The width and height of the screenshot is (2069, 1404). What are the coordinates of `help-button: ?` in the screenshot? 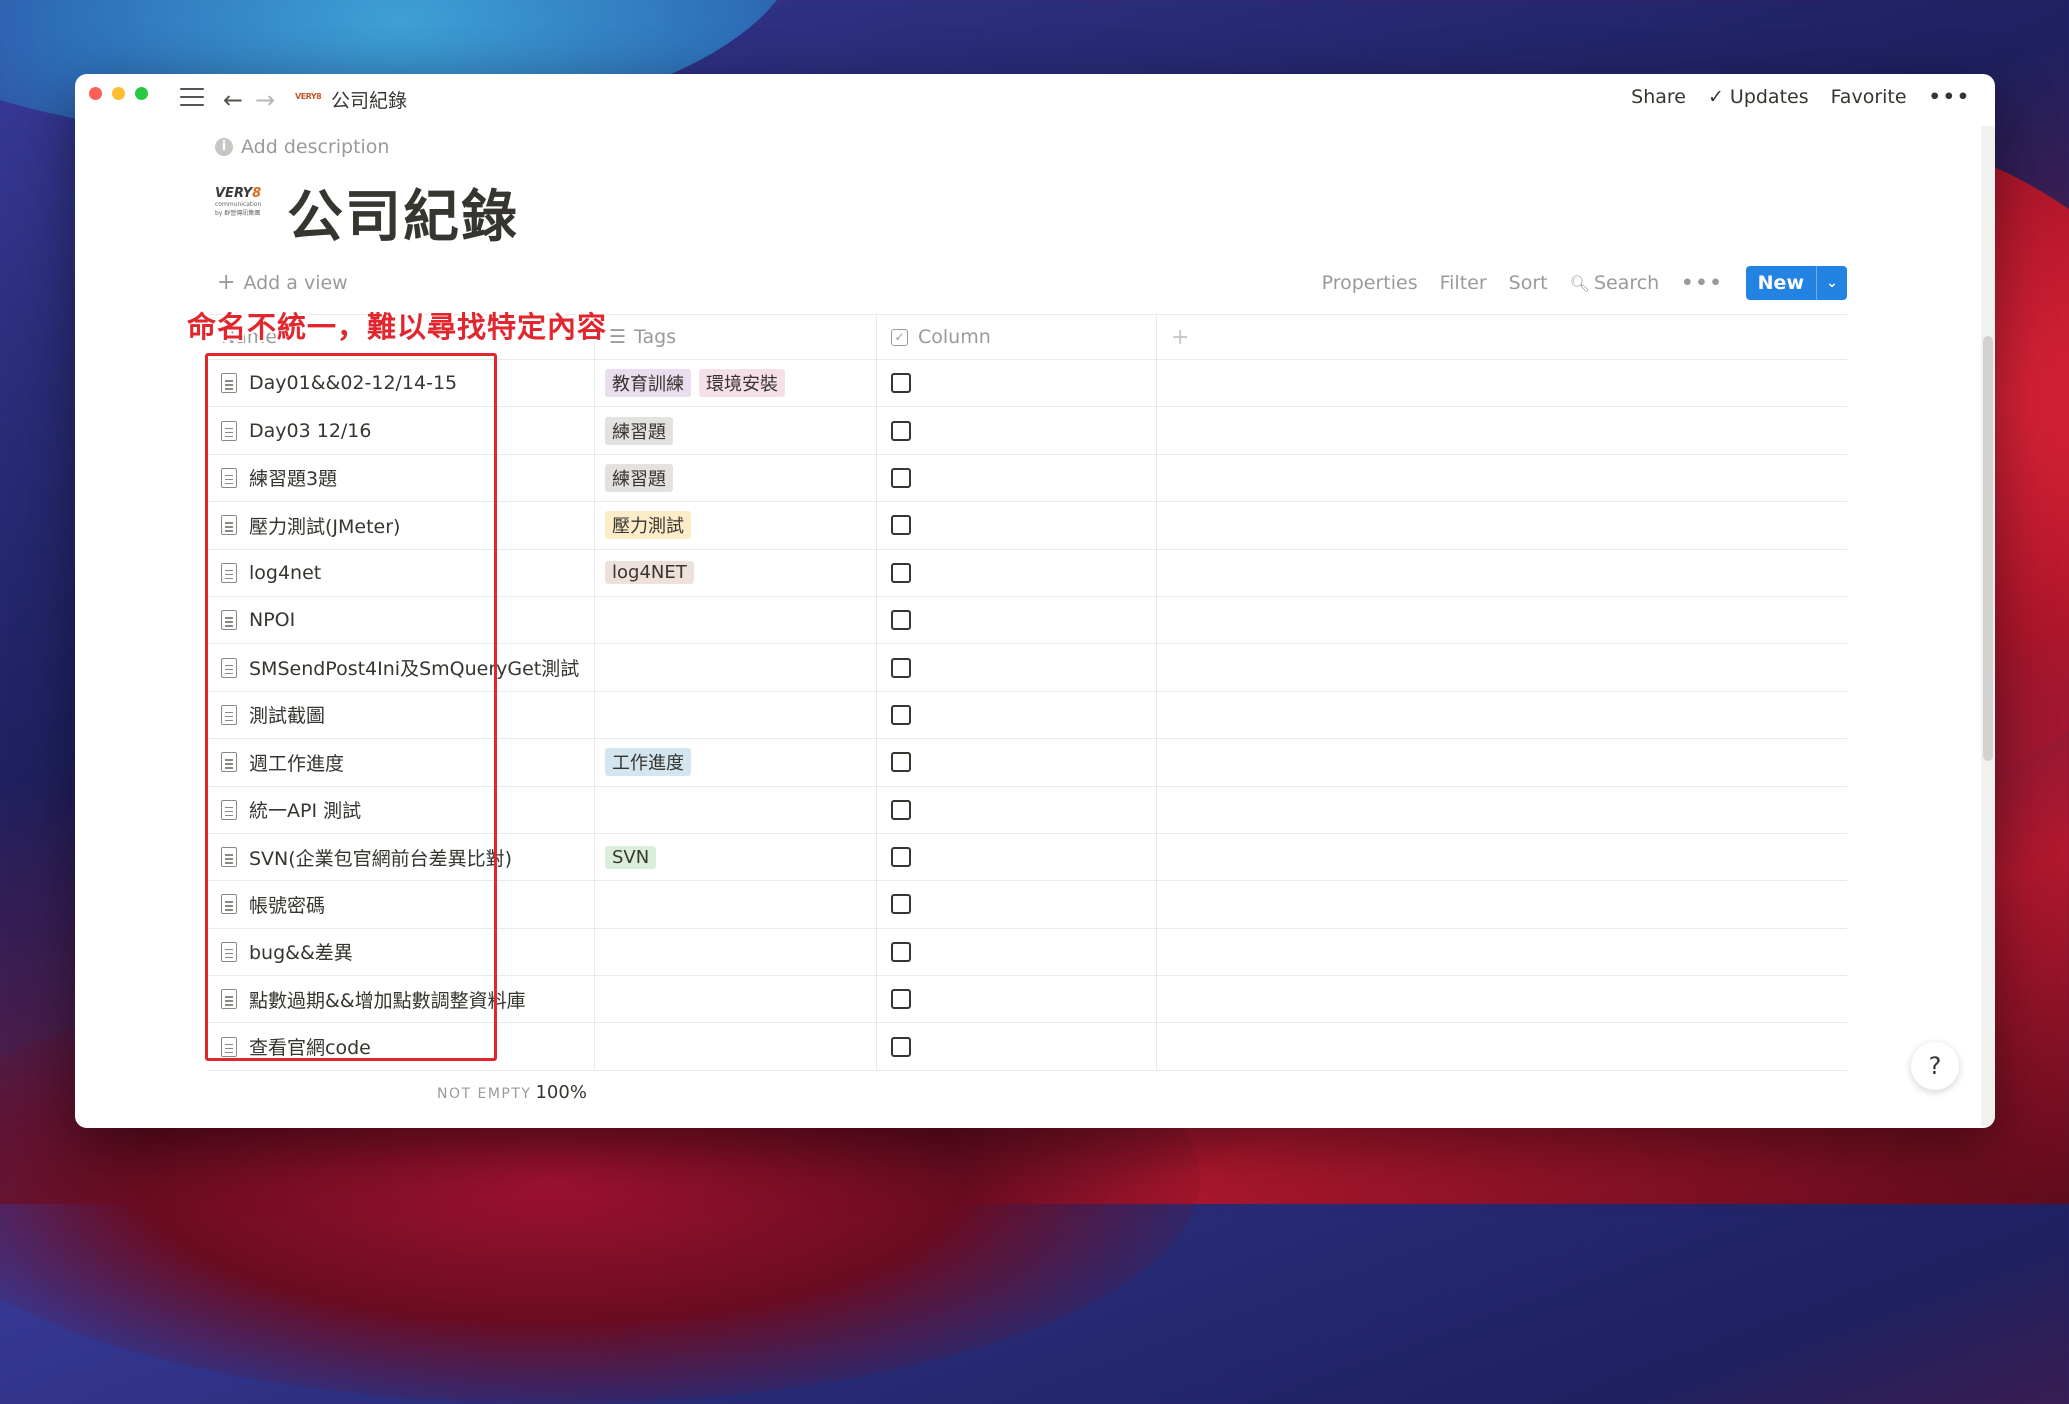 It's located at (1935, 1066).